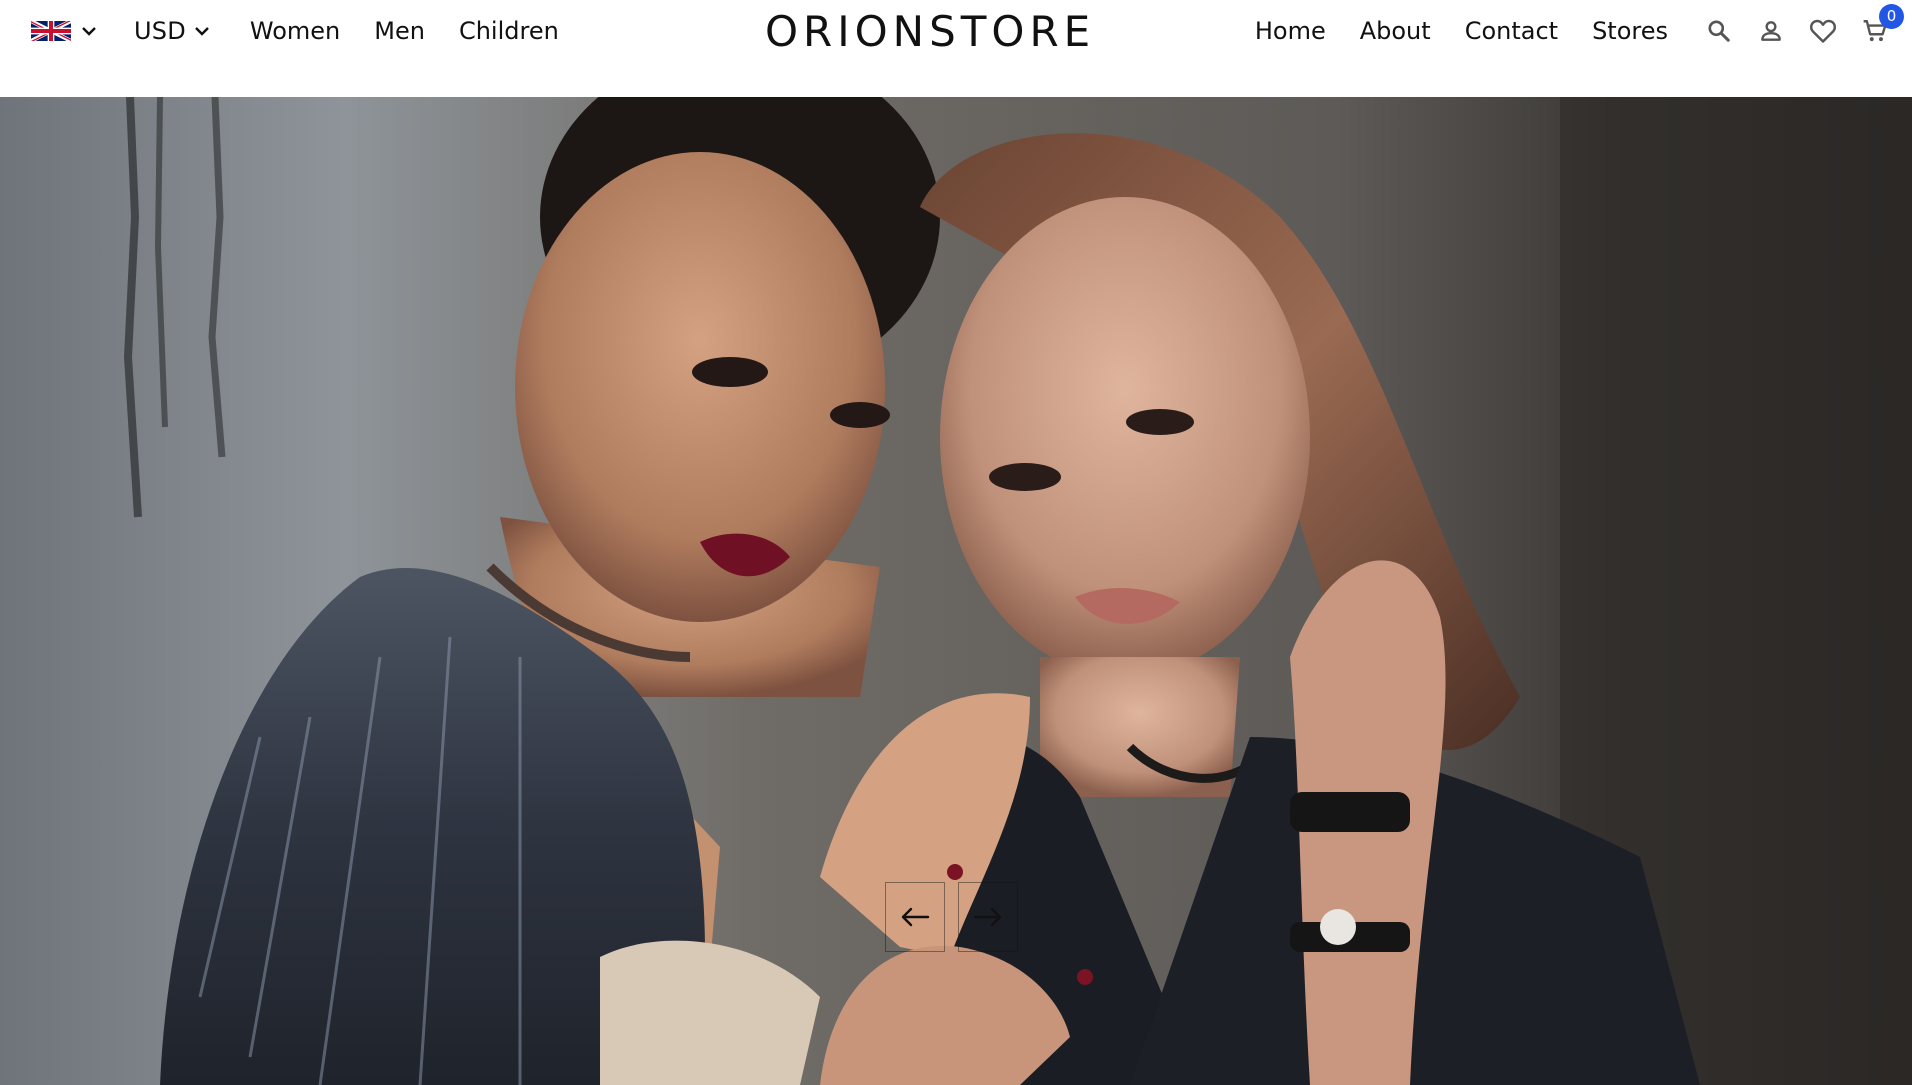 The height and width of the screenshot is (1085, 1912). Describe the element at coordinates (509, 31) in the screenshot. I see `nav-link-children: Children` at that location.